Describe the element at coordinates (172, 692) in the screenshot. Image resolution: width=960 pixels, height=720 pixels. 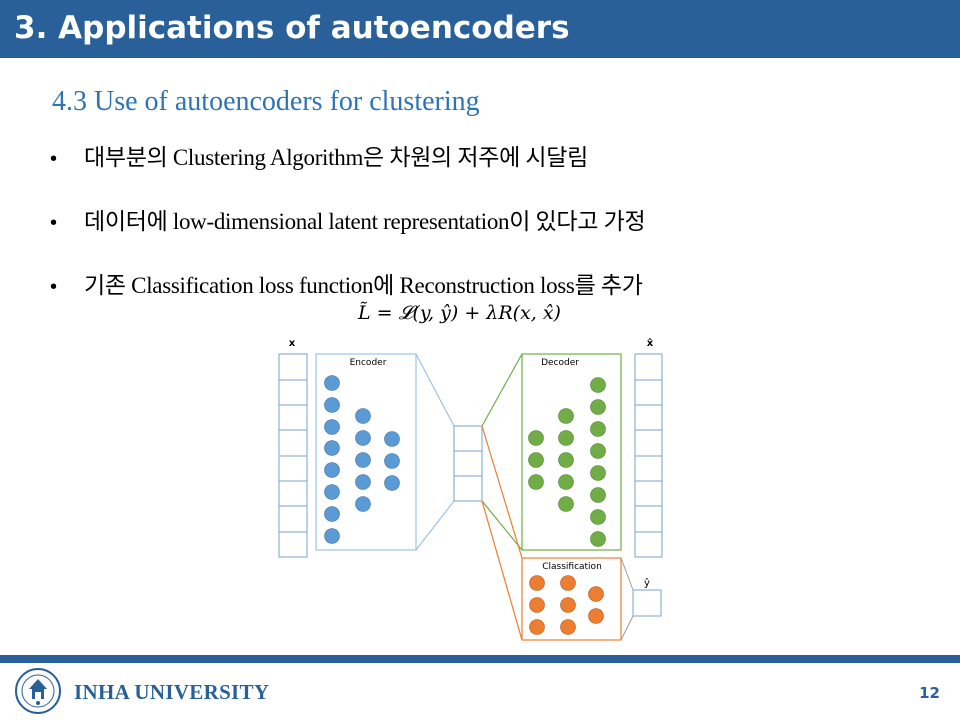
I see `university-name: INHA UNIVERSITY` at that location.